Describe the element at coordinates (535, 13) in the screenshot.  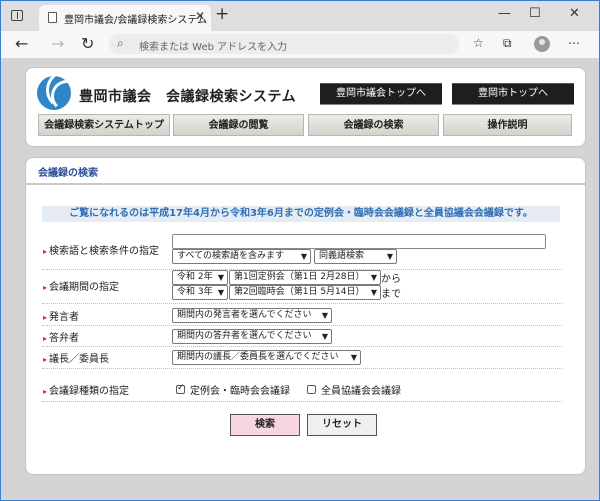
I see `maximize-icon: ☐` at that location.